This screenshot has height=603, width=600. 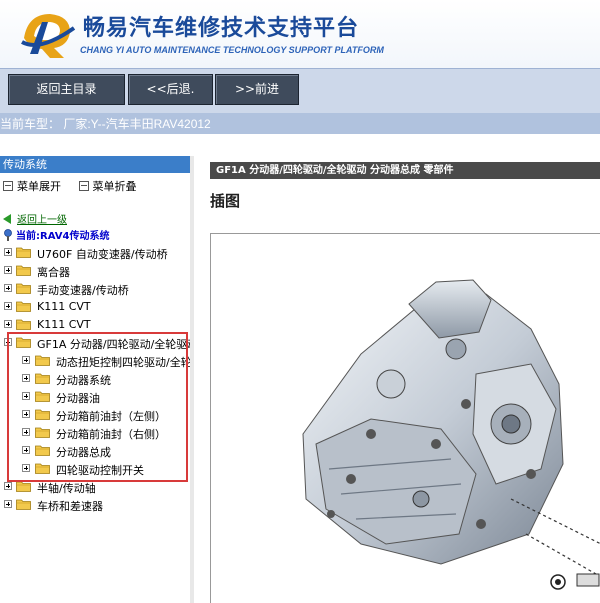 I want to click on current-vehicle: 当前车型： 厂家:Y--汽车丰田RAV42012, so click(x=105, y=124).